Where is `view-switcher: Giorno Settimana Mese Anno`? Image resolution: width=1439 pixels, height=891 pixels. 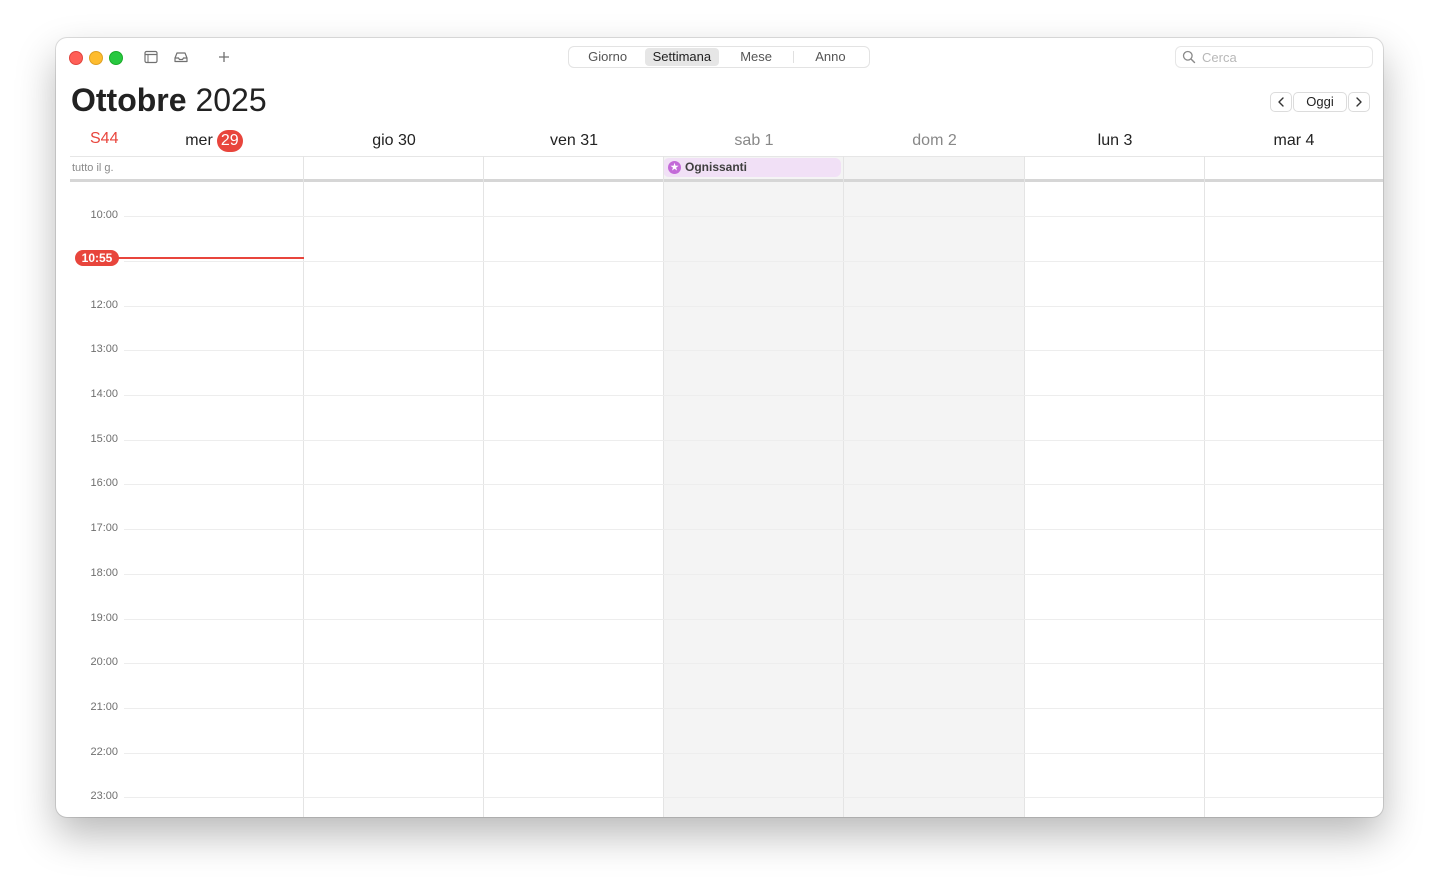
view-switcher: Giorno Settimana Mese Anno is located at coordinates (719, 57).